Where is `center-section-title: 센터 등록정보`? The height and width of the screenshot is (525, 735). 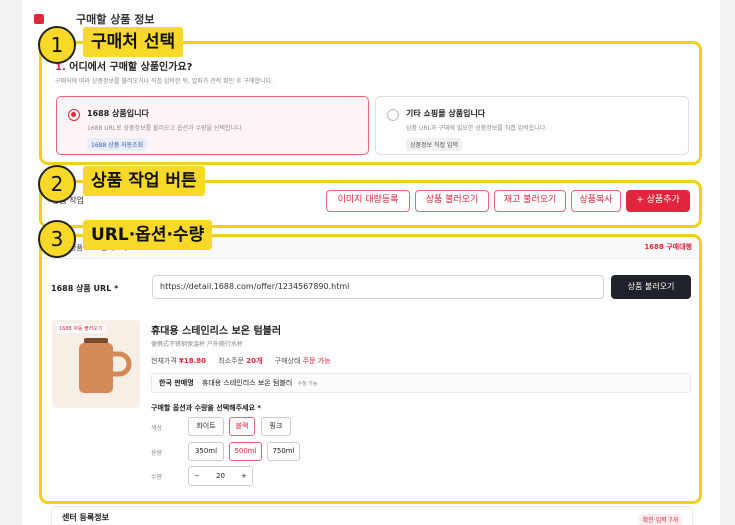
center-section-title: 센터 등록정보 is located at coordinates (85, 517).